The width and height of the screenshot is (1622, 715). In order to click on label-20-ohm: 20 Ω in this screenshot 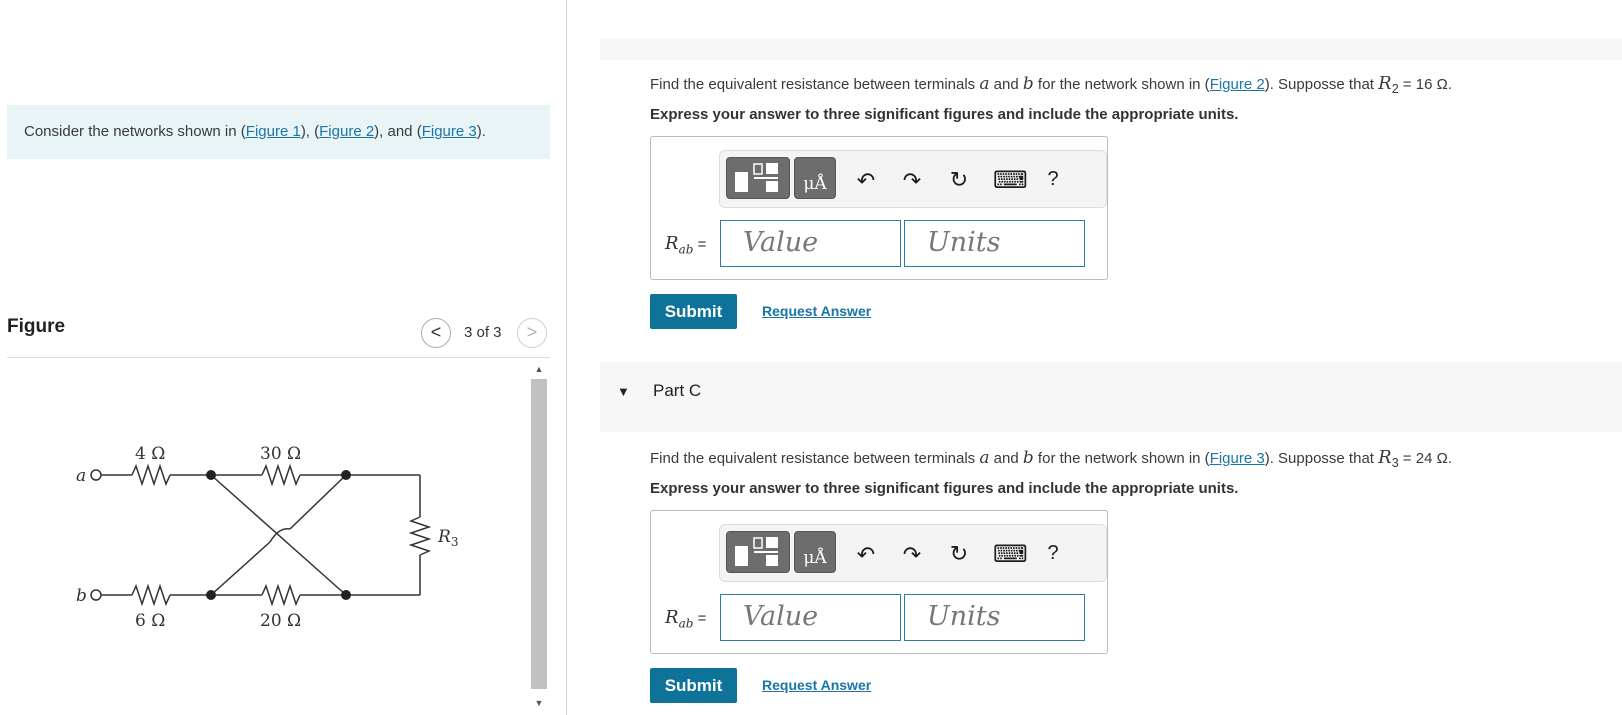, I will do `click(280, 621)`.